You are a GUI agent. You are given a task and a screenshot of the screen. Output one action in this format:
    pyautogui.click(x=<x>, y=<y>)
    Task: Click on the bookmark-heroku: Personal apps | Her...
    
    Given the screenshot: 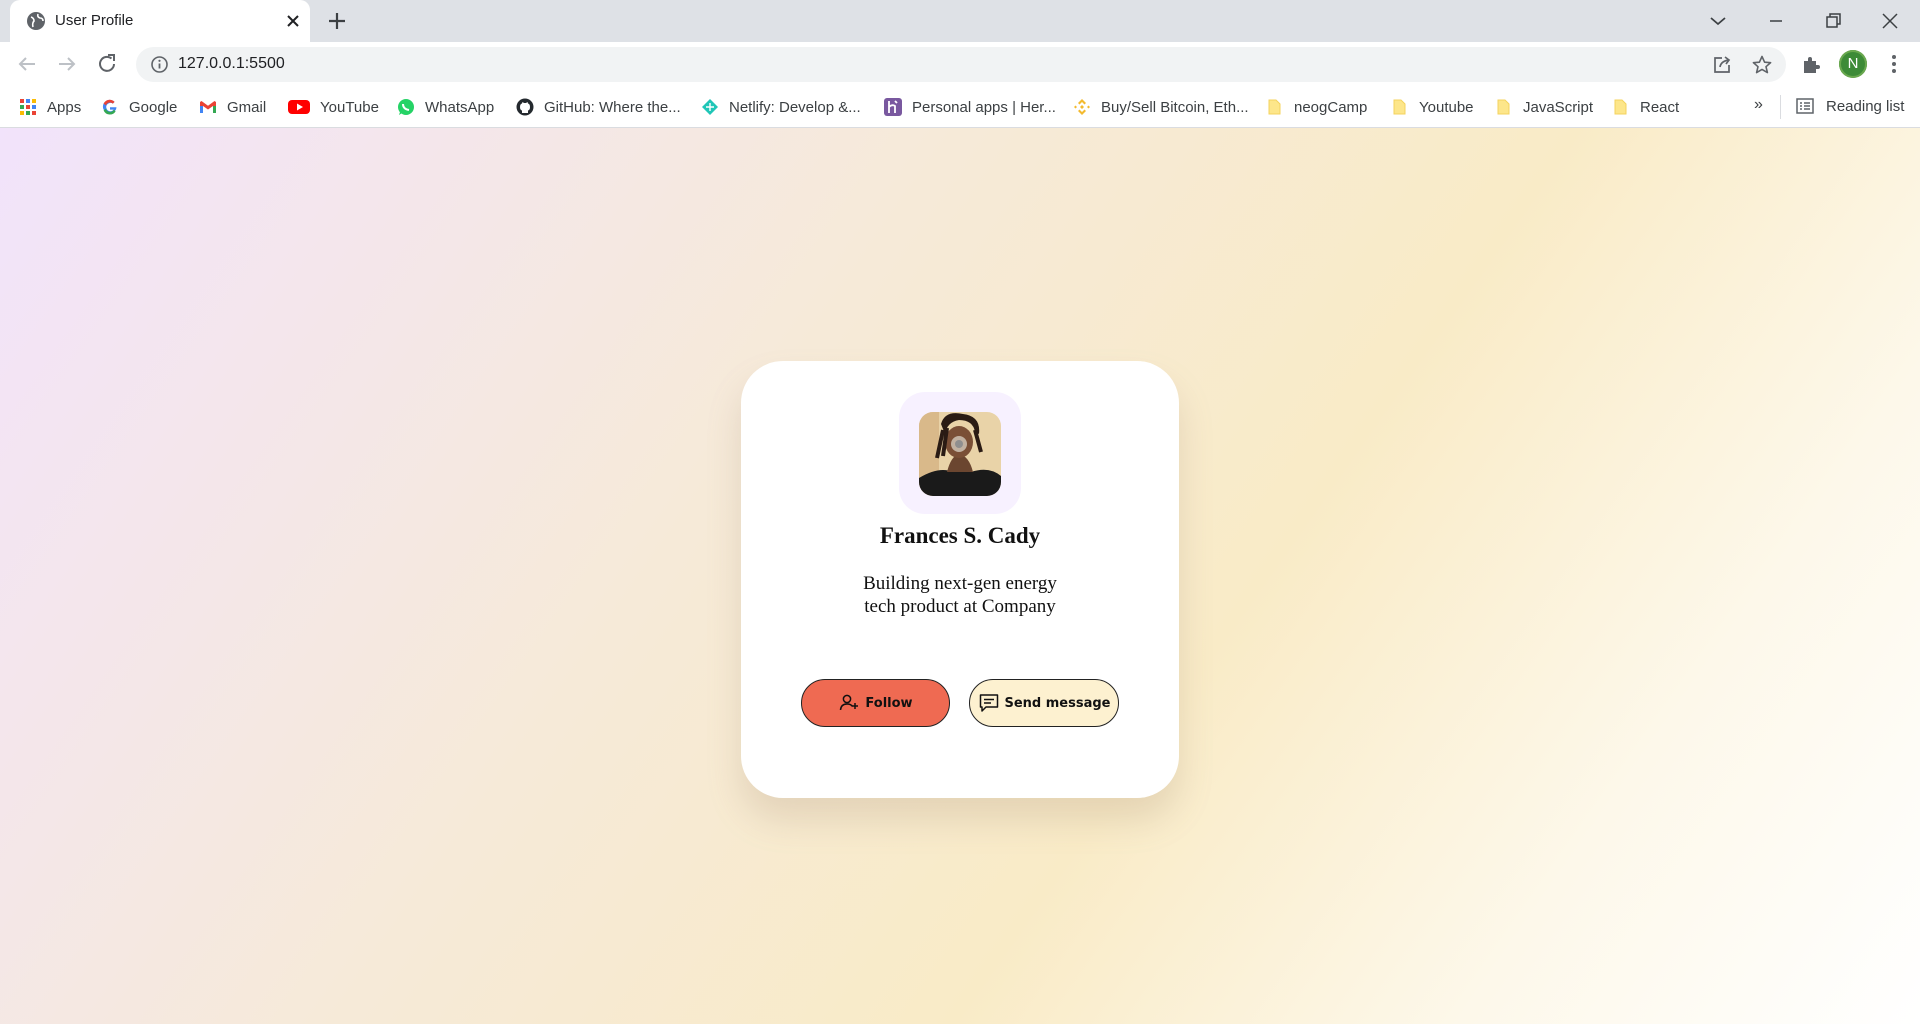 What is the action you would take?
    pyautogui.click(x=970, y=107)
    